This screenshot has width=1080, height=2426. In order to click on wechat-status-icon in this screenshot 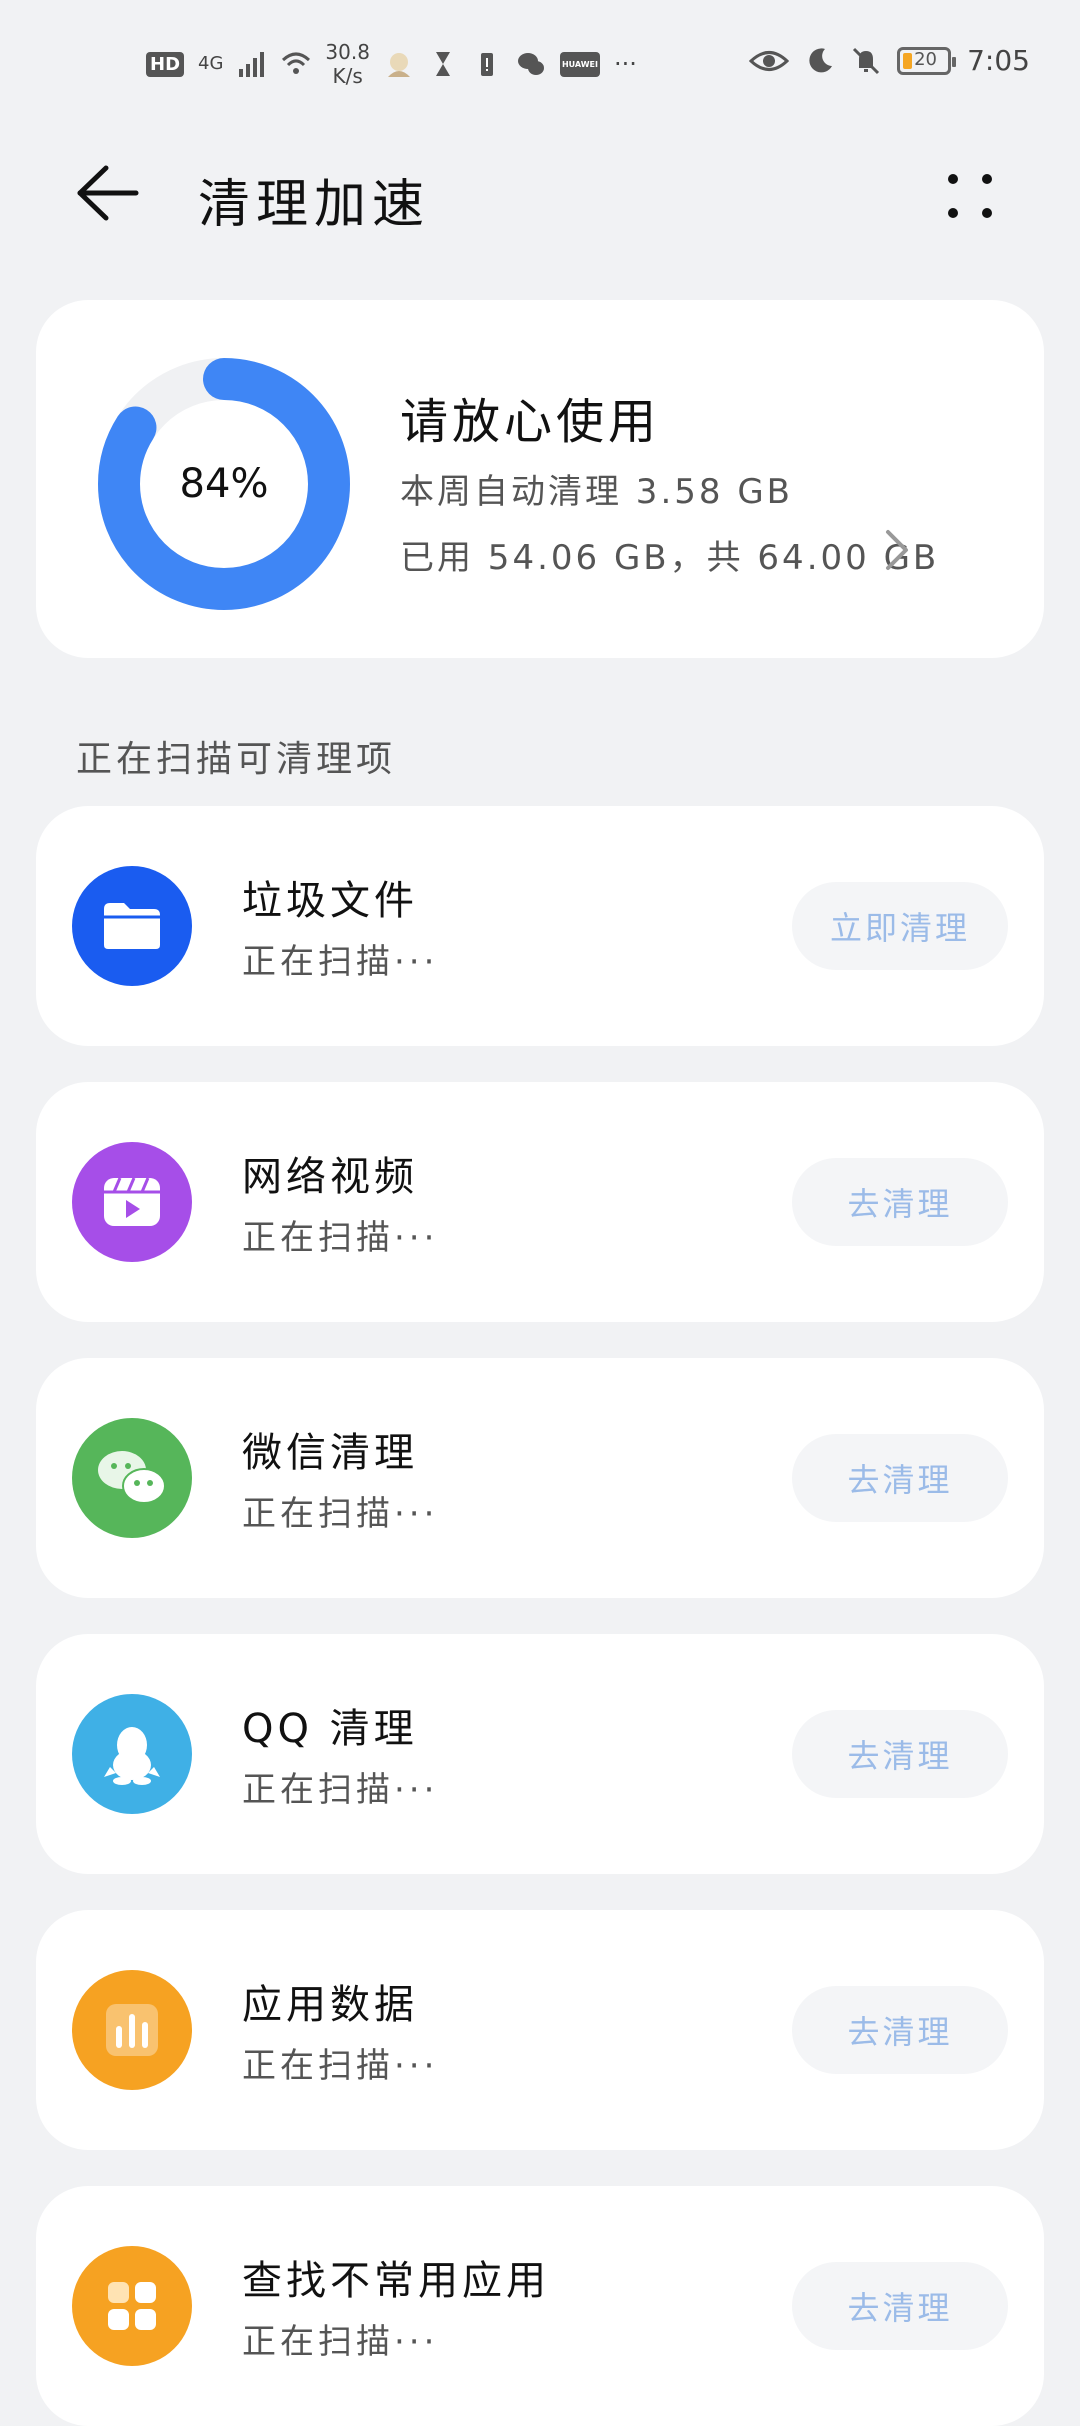, I will do `click(530, 64)`.